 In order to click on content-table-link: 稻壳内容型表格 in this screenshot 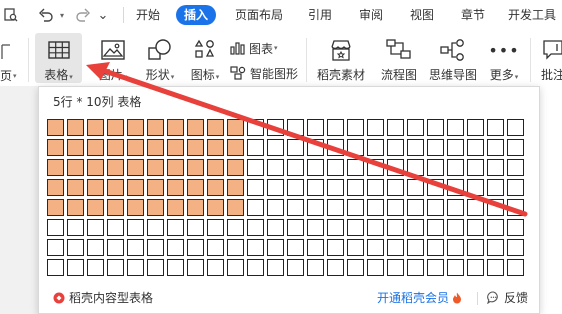, I will do `click(103, 297)`.